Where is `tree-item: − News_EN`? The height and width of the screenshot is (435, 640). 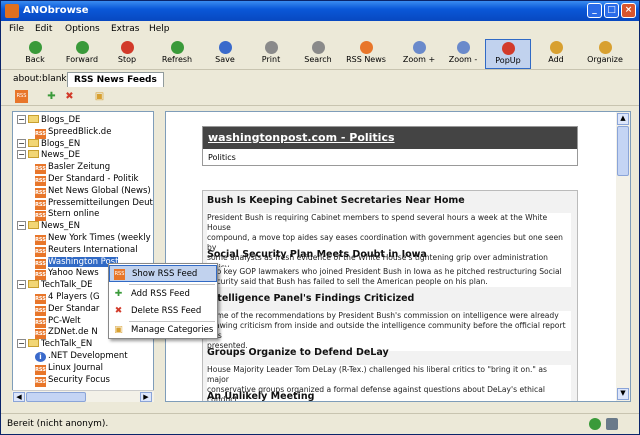 tree-item: − News_EN is located at coordinates (48, 226).